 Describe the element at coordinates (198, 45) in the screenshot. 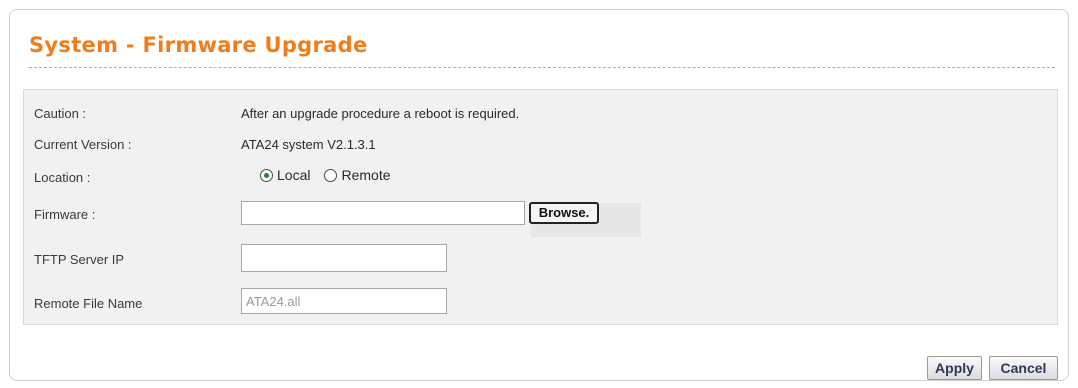

I see `page-title: System - Firmware Upgrade` at that location.